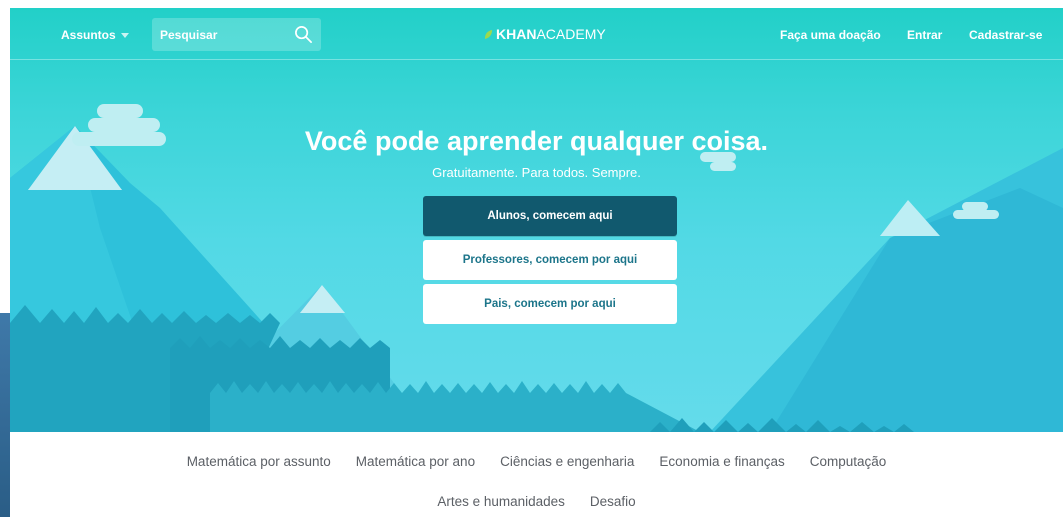  What do you see at coordinates (924, 35) in the screenshot?
I see `login-link: Entrar` at bounding box center [924, 35].